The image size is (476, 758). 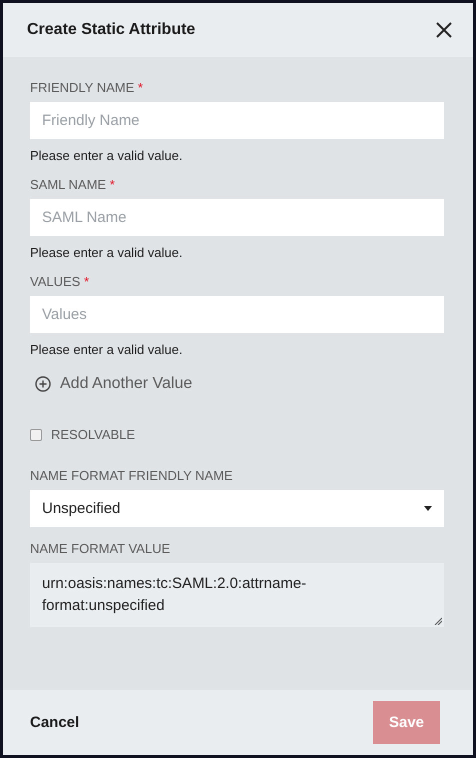 What do you see at coordinates (428, 508) in the screenshot?
I see `caret-icon` at bounding box center [428, 508].